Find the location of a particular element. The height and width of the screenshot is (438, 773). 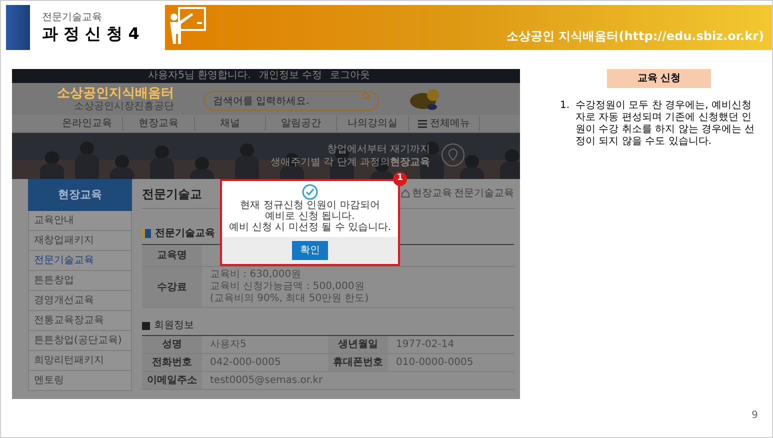

table-header-cell: 성명 is located at coordinates (172, 344).